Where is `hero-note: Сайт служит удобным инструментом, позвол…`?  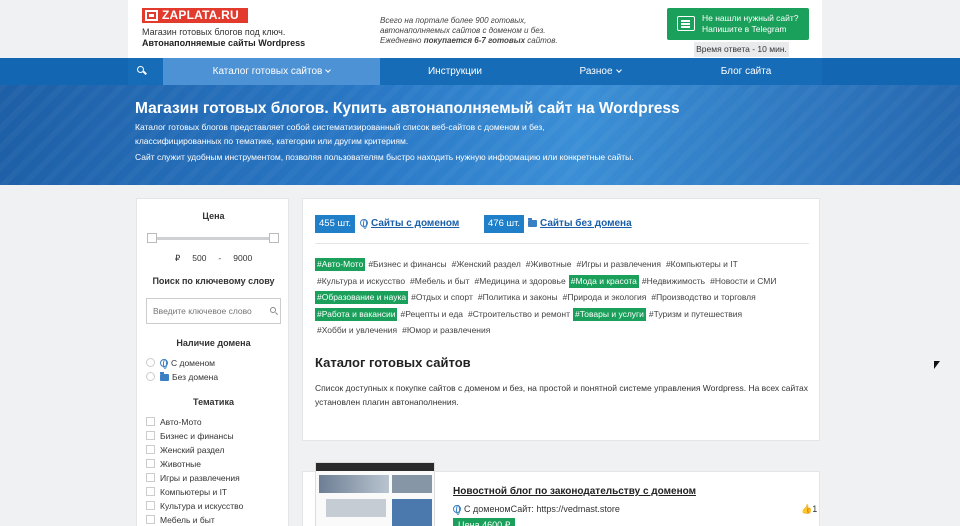
hero-note: Сайт служит удобным инструментом, позвол… is located at coordinates (384, 157).